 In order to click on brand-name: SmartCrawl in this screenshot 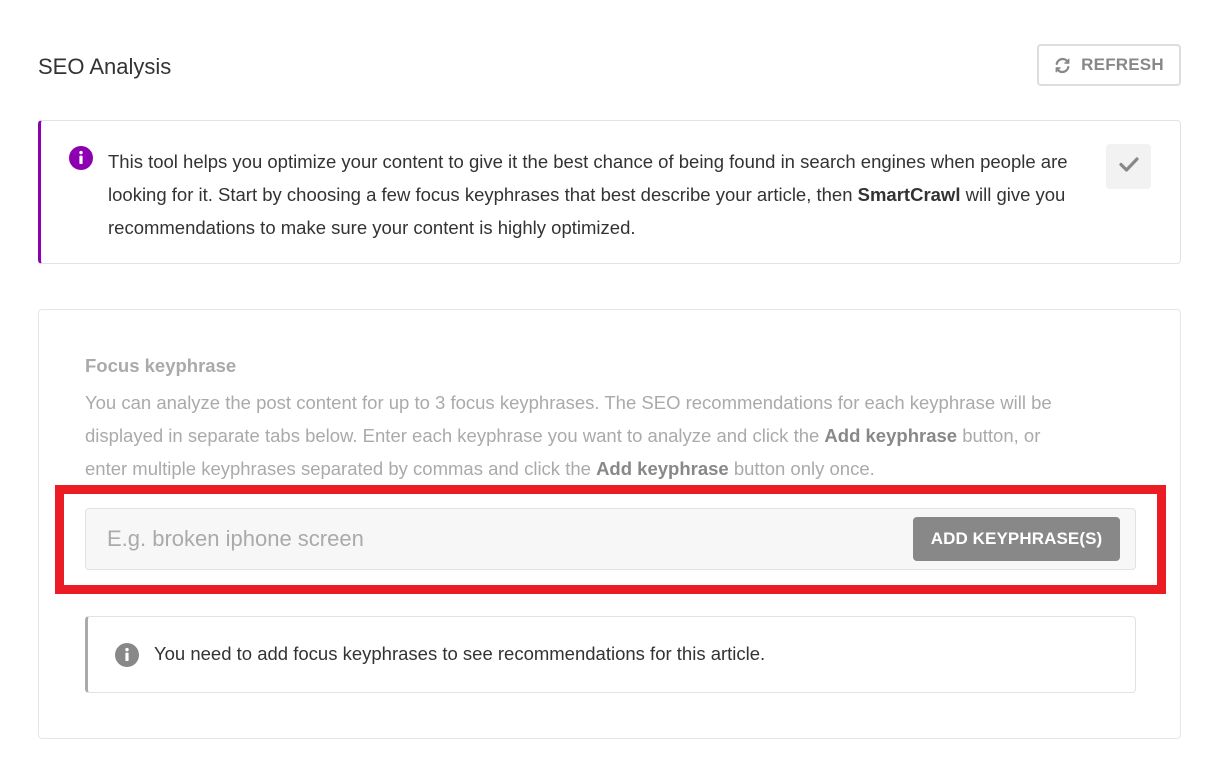, I will do `click(909, 194)`.